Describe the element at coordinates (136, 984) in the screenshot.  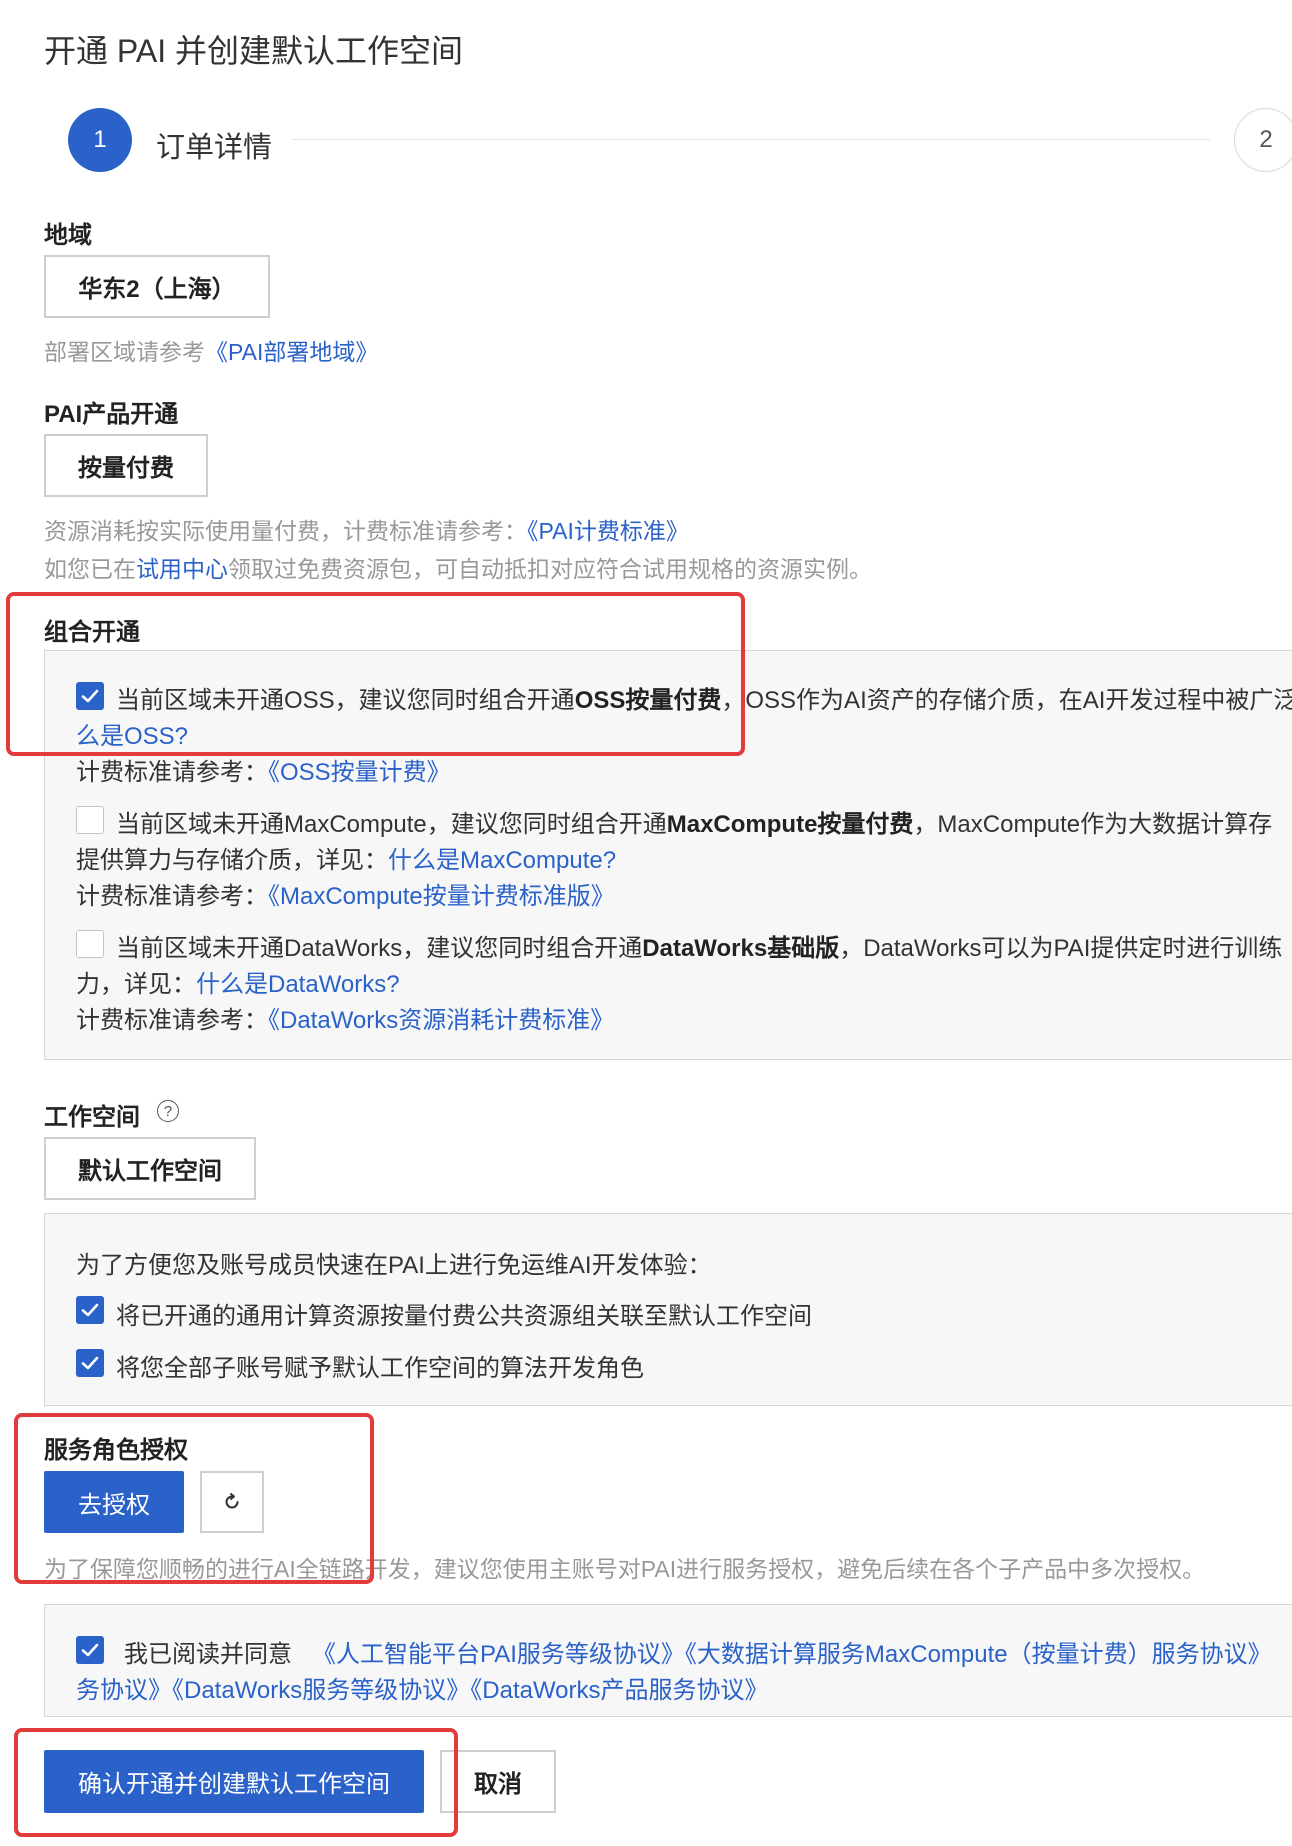
I see `dw-line2-a: 力，详见：` at that location.